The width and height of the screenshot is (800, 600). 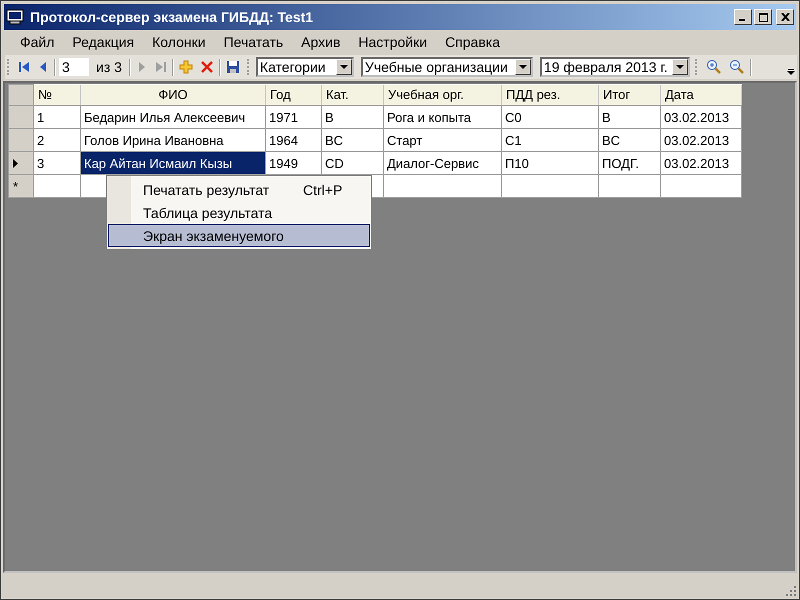 What do you see at coordinates (21, 186) in the screenshot?
I see `new-row-marker: *` at bounding box center [21, 186].